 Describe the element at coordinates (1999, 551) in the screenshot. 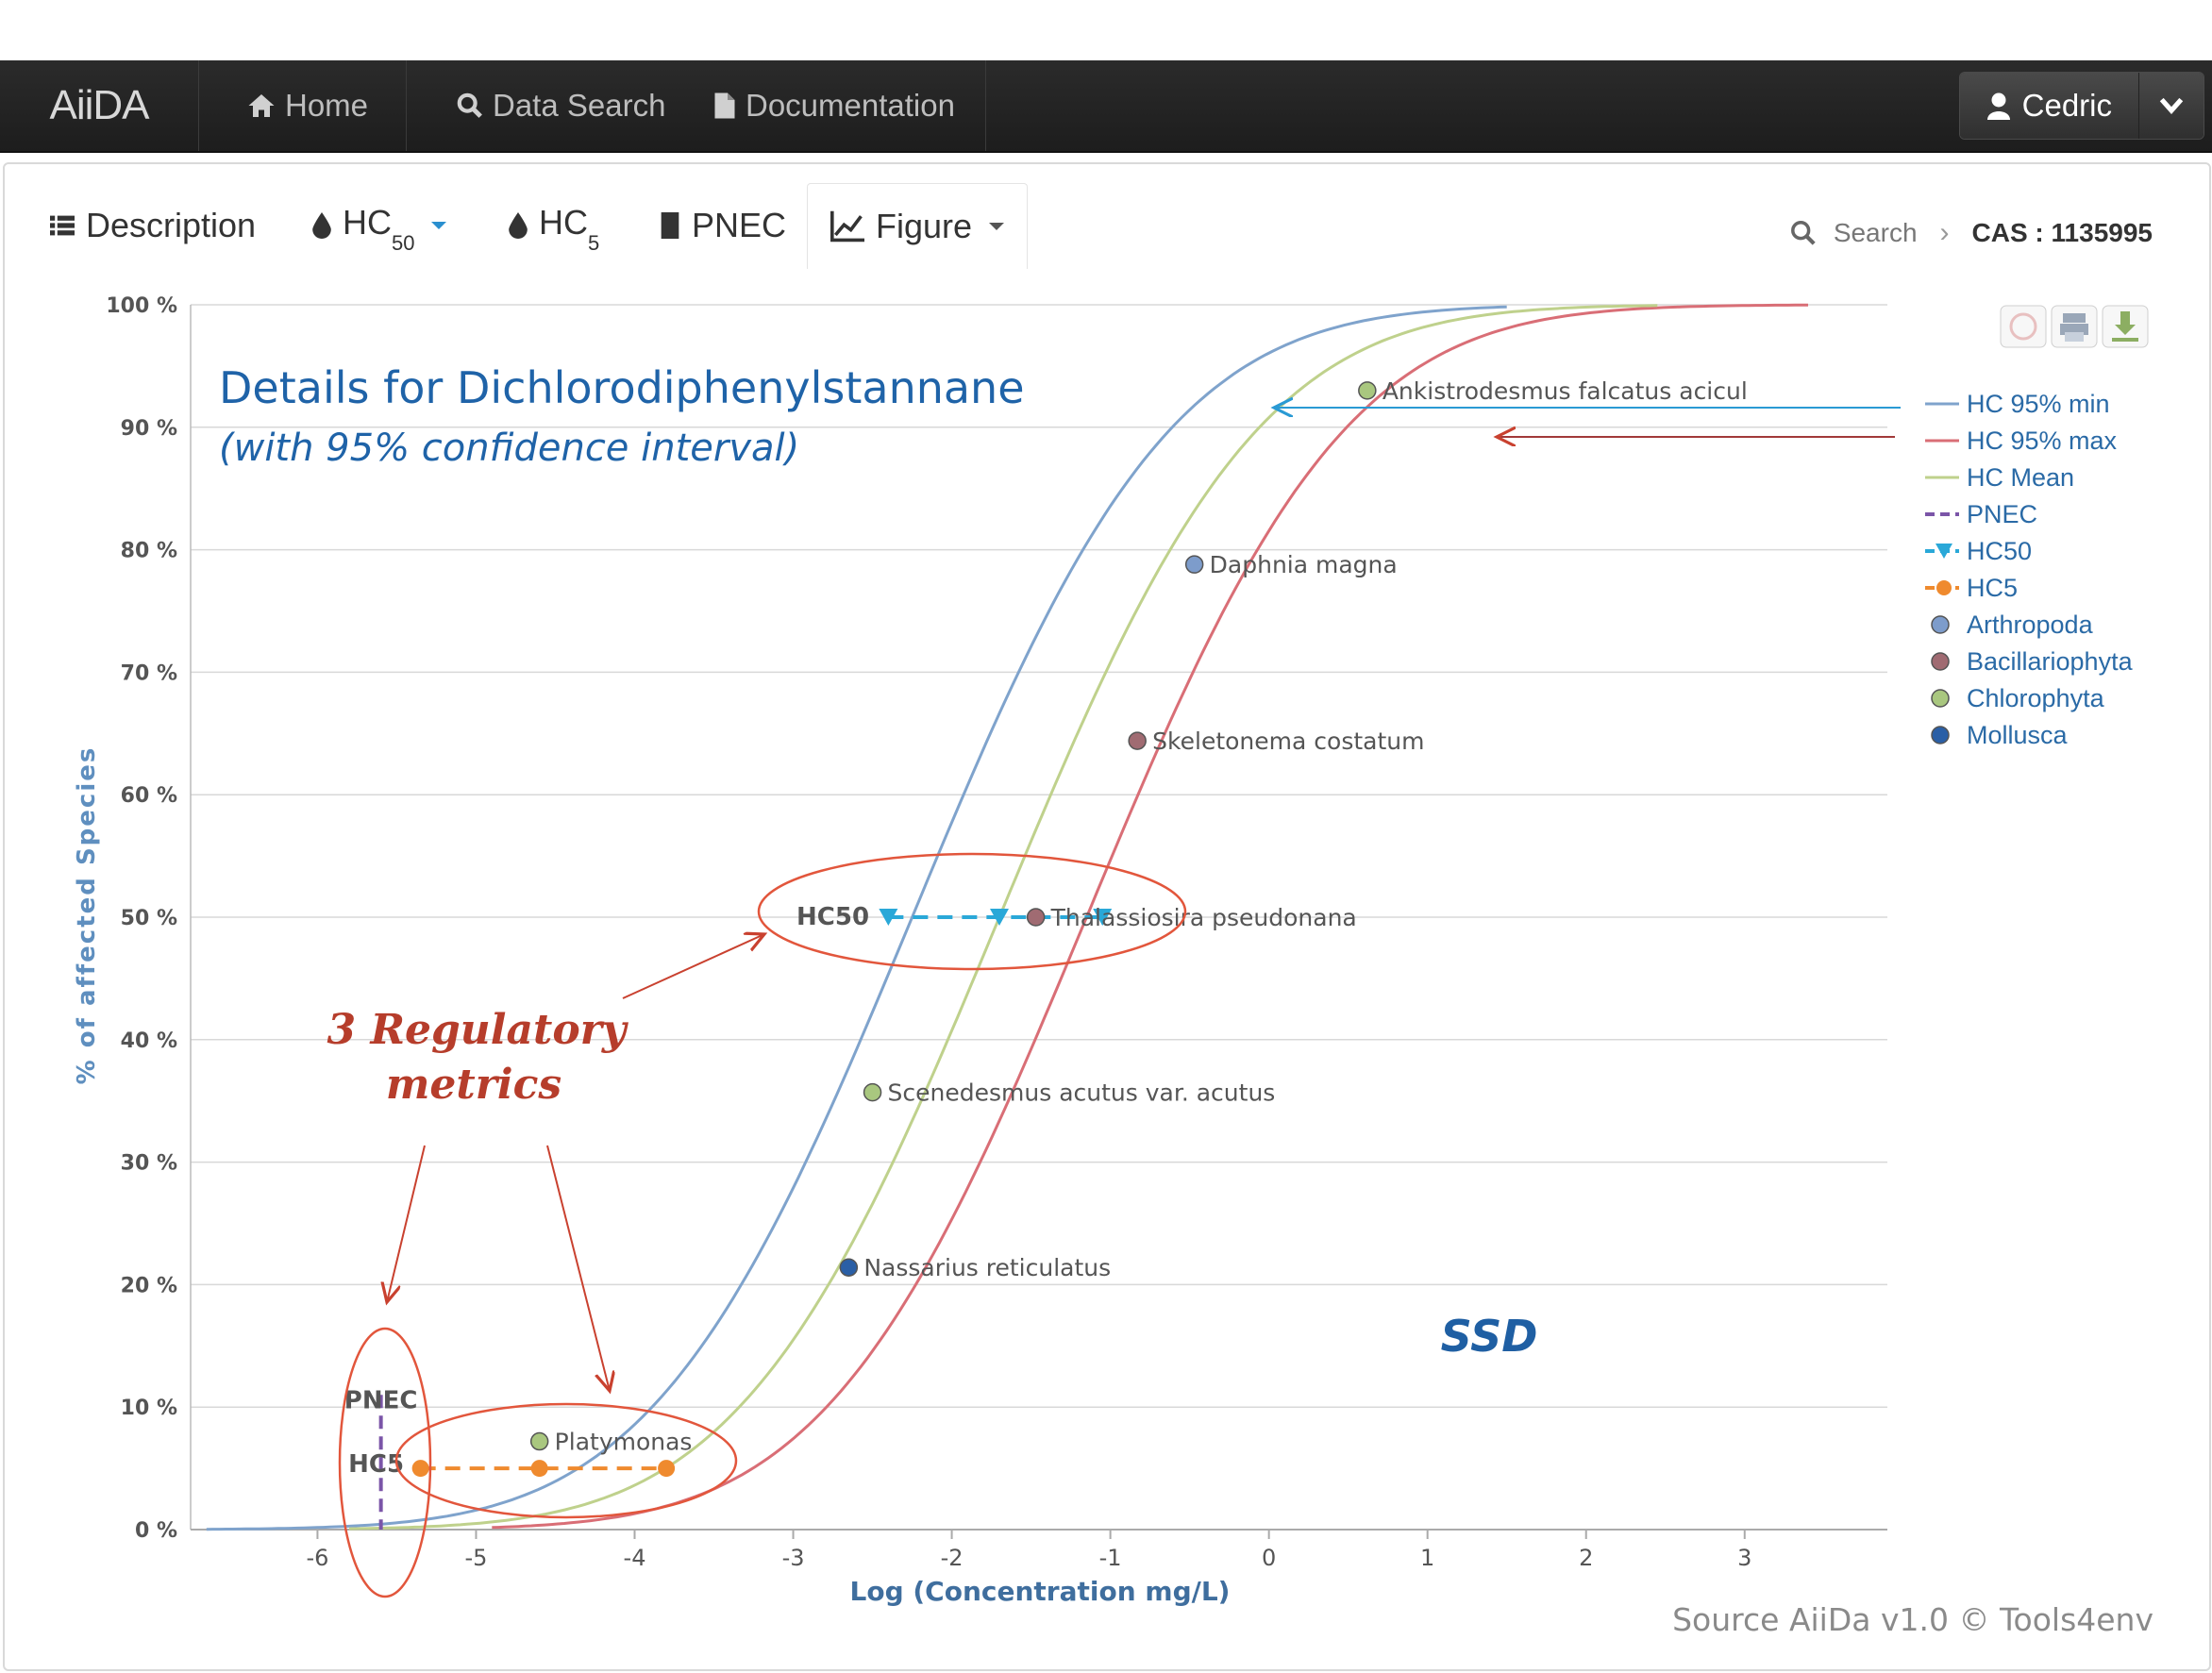

I see `legend-label: HC50` at that location.